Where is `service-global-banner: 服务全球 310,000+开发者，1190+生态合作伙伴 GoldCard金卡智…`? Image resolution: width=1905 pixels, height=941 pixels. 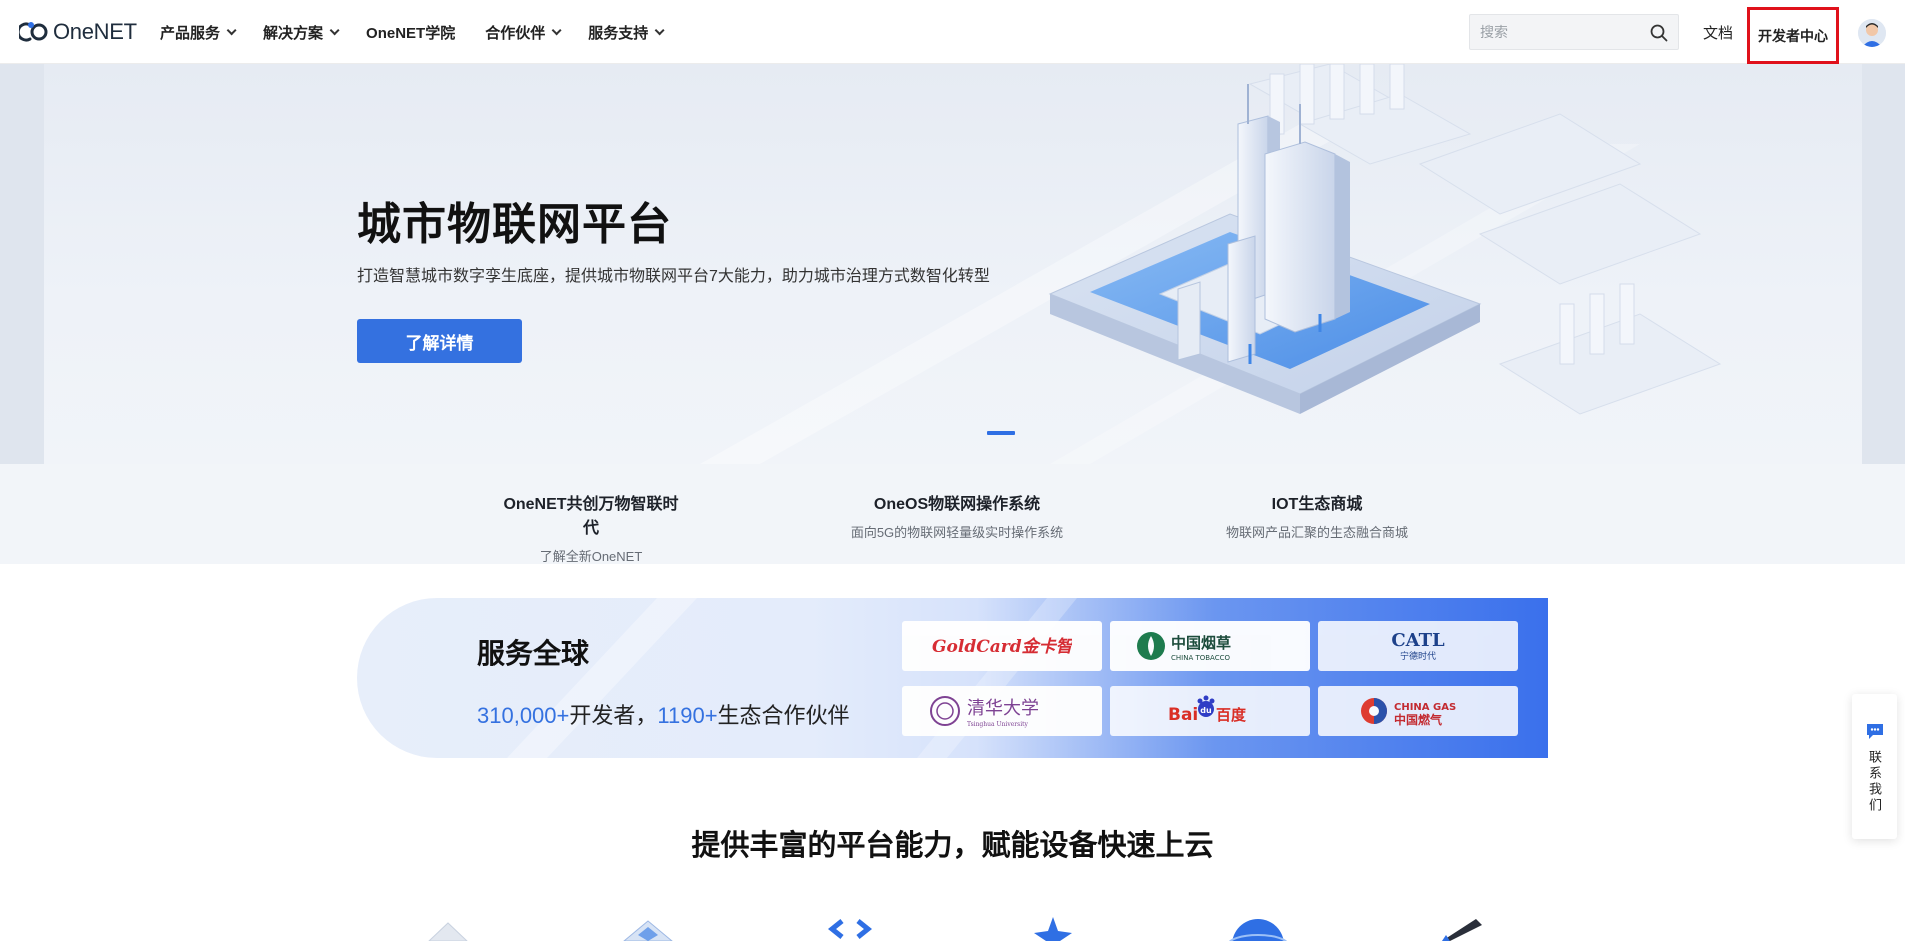
service-global-banner: 服务全球 310,000+开发者，1190+生态合作伙伴 GoldCard金卡智… is located at coordinates (952, 678).